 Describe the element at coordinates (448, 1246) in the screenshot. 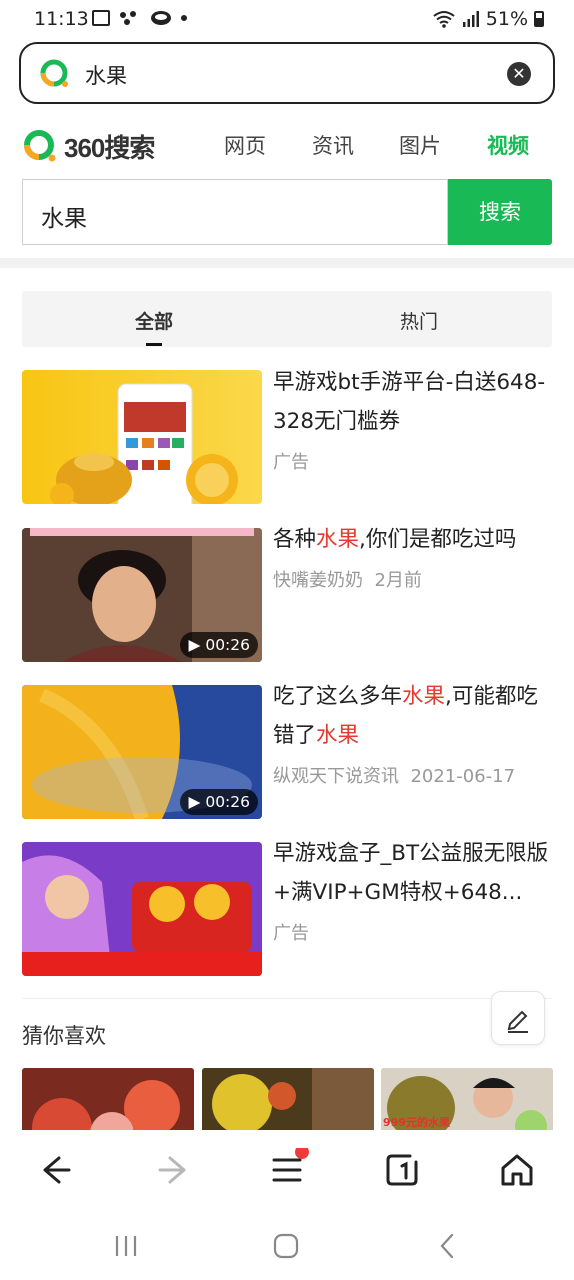

I see `back-nav-icon` at that location.